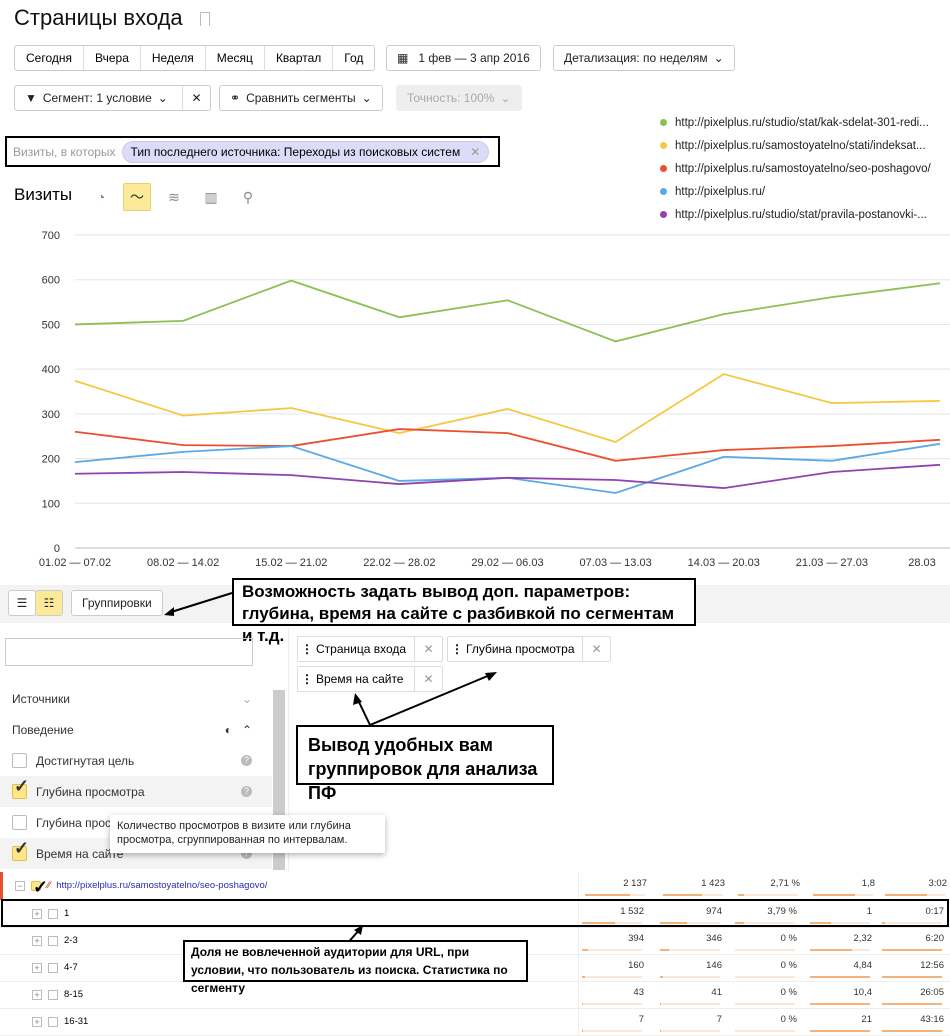 Image resolution: width=950 pixels, height=1036 pixels. I want to click on x-tick-label: 29.02 — 06.03, so click(507, 563).